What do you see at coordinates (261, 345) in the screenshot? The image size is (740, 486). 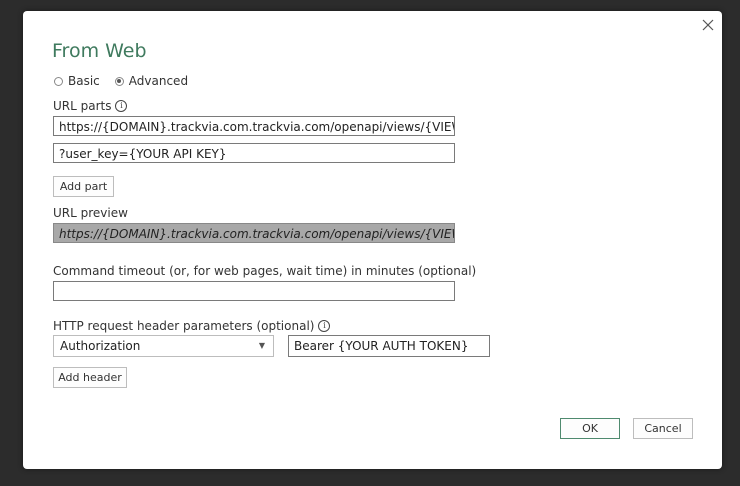 I see `chevron-down-icon: ▼` at bounding box center [261, 345].